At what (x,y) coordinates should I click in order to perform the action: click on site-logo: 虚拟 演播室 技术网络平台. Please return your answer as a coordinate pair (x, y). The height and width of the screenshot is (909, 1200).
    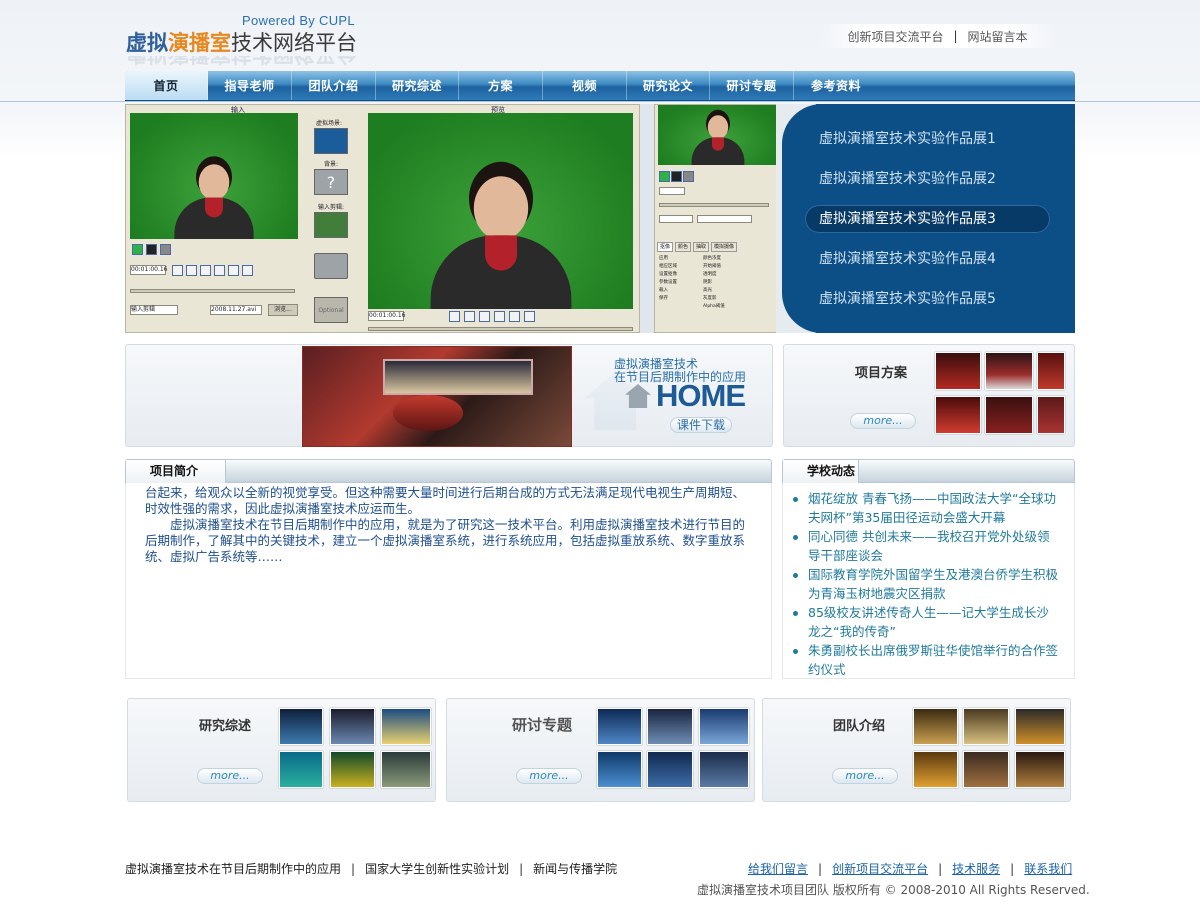
    Looking at the image, I should click on (241, 42).